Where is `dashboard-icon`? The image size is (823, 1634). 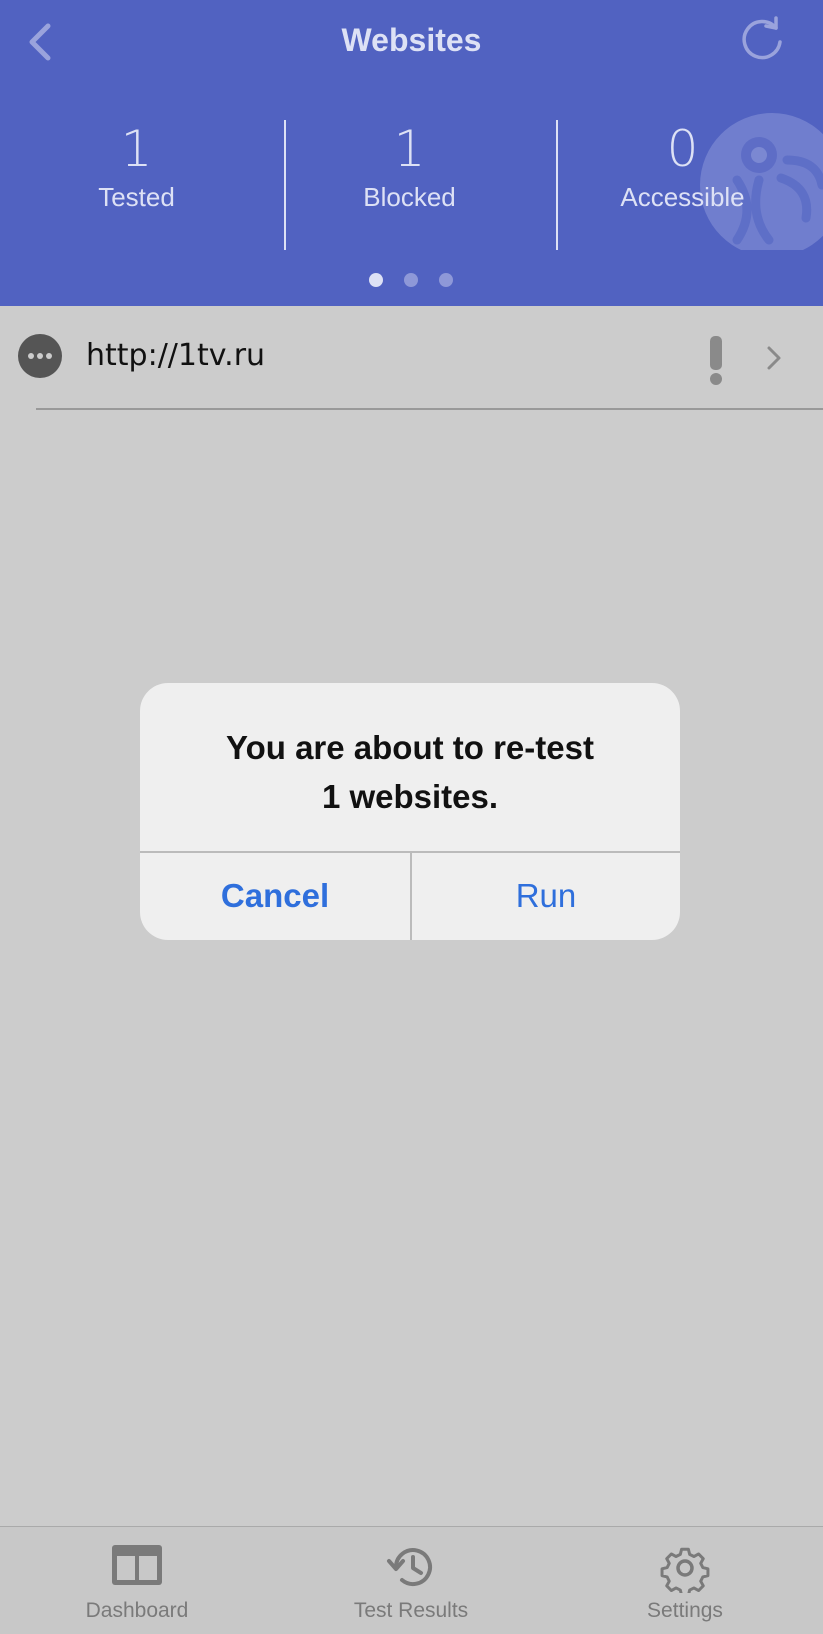 dashboard-icon is located at coordinates (137, 1565).